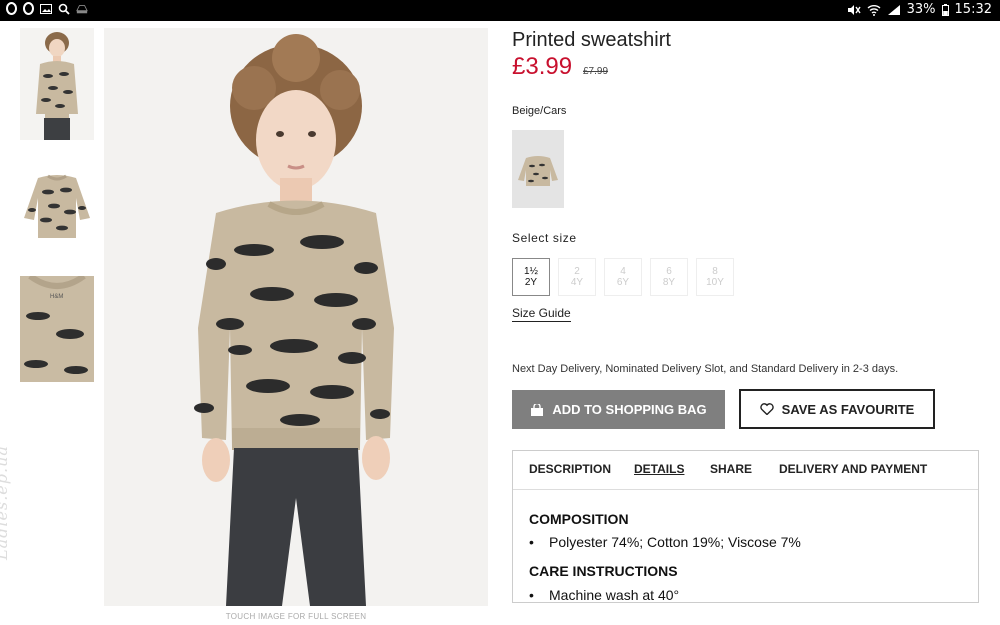  Describe the element at coordinates (531, 282) in the screenshot. I see `size-years: 2Y` at that location.